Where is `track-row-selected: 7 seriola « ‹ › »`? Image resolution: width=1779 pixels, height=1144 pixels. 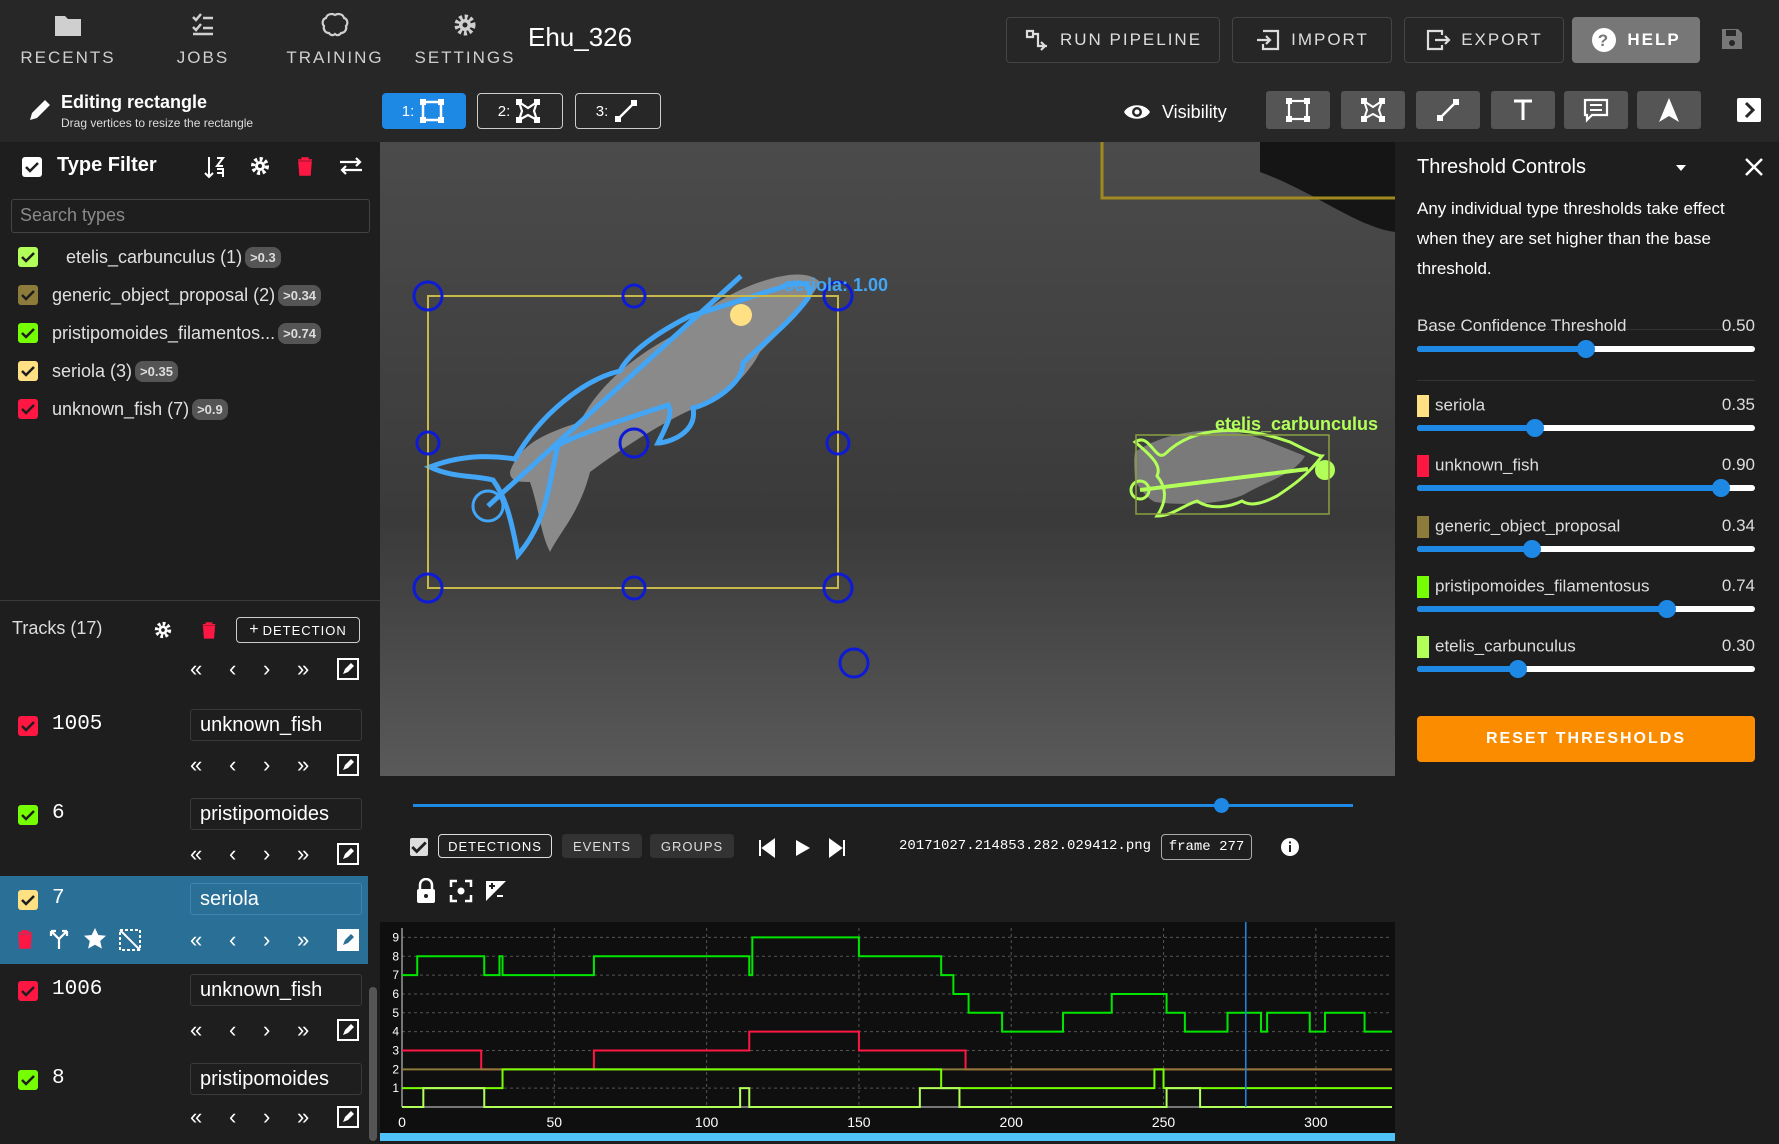 track-row-selected: 7 seriola « ‹ › » is located at coordinates (184, 920).